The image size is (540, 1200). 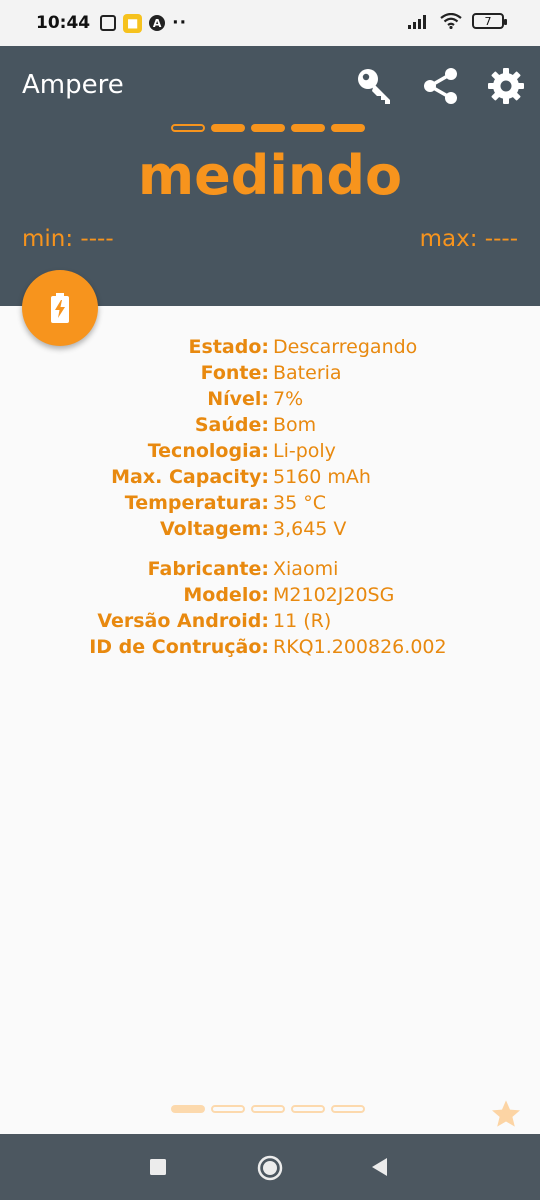 What do you see at coordinates (270, 373) in the screenshot?
I see `info-row-fonte: Fonte: Bateria` at bounding box center [270, 373].